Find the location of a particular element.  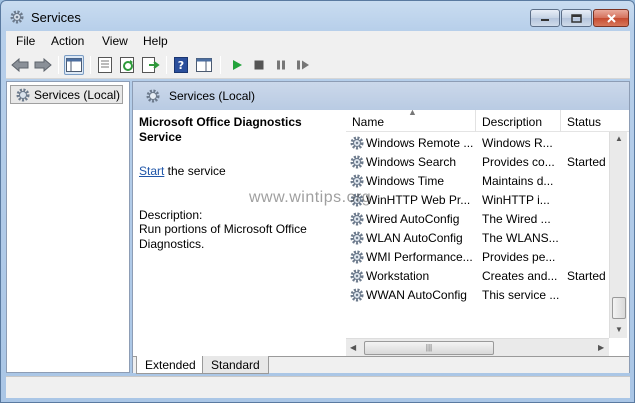

start-service-line: Start the service is located at coordinates (237, 171).